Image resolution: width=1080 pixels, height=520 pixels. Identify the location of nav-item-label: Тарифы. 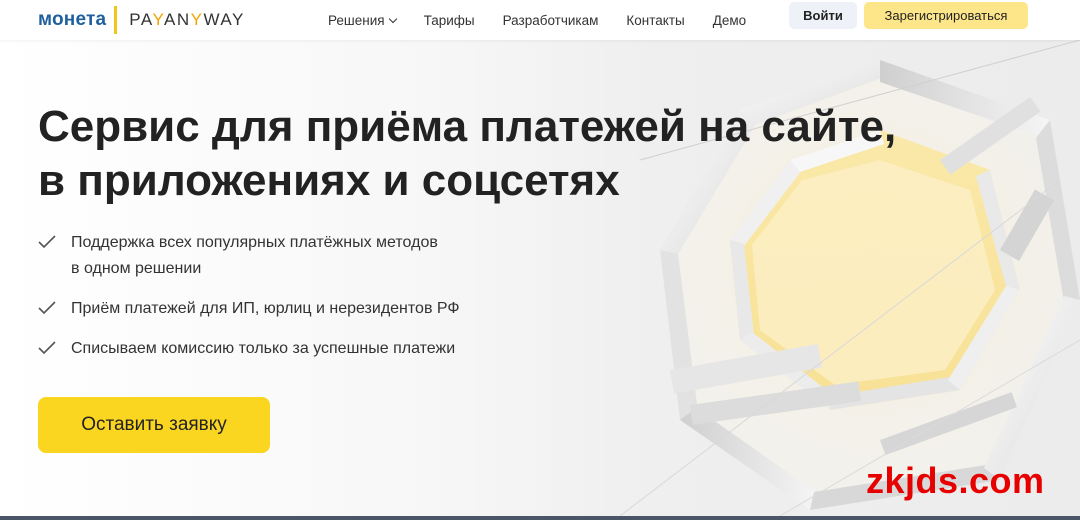
(449, 20).